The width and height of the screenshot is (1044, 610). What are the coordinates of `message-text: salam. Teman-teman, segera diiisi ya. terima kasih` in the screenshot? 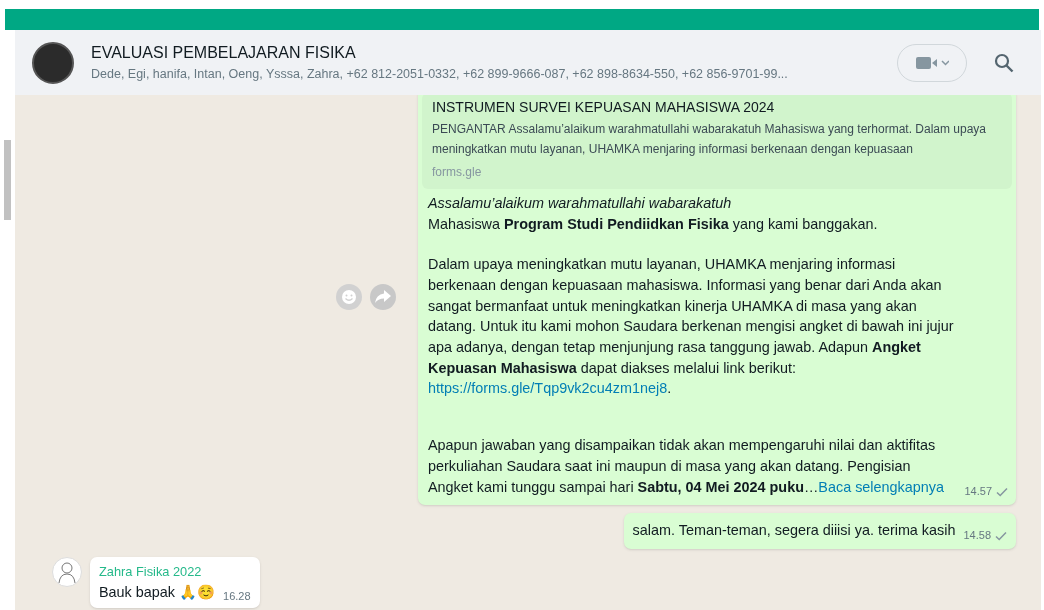 It's located at (794, 531).